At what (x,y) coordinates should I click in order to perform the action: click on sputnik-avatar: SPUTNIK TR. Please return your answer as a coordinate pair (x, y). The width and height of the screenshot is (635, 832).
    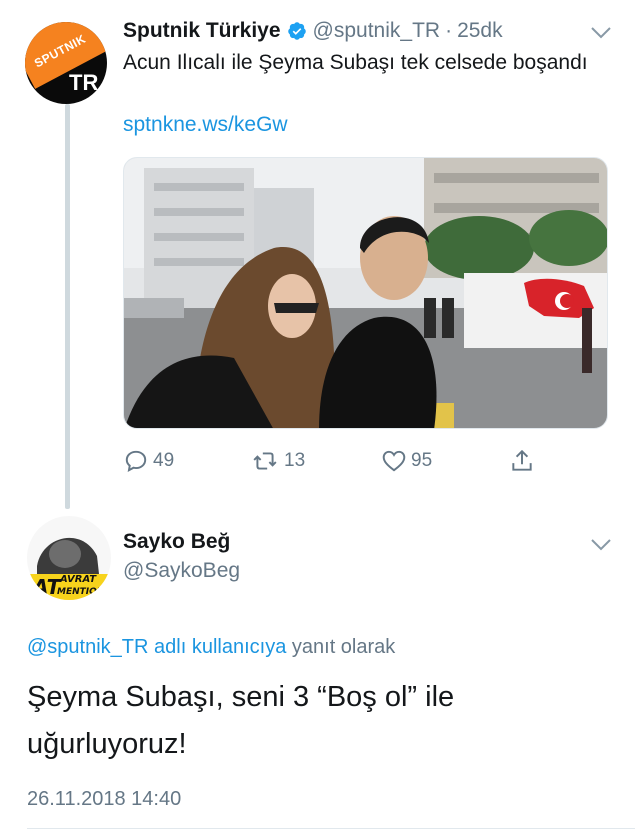
    Looking at the image, I should click on (66, 63).